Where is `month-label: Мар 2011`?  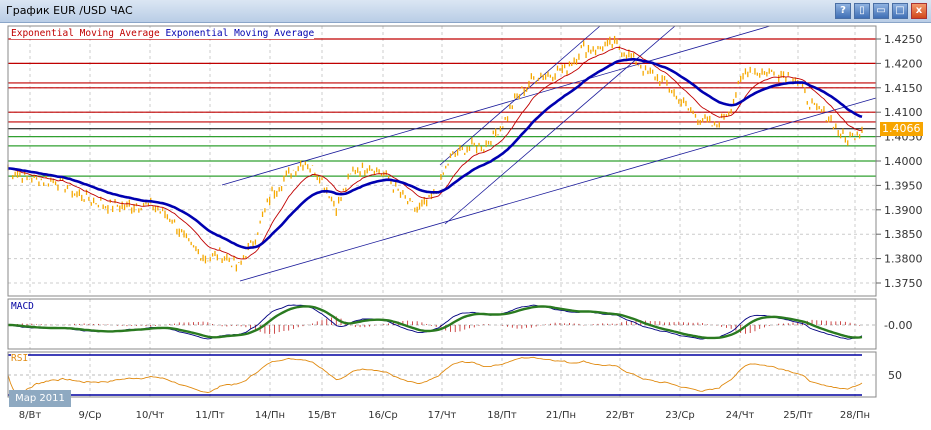
month-label: Мар 2011 is located at coordinates (40, 398).